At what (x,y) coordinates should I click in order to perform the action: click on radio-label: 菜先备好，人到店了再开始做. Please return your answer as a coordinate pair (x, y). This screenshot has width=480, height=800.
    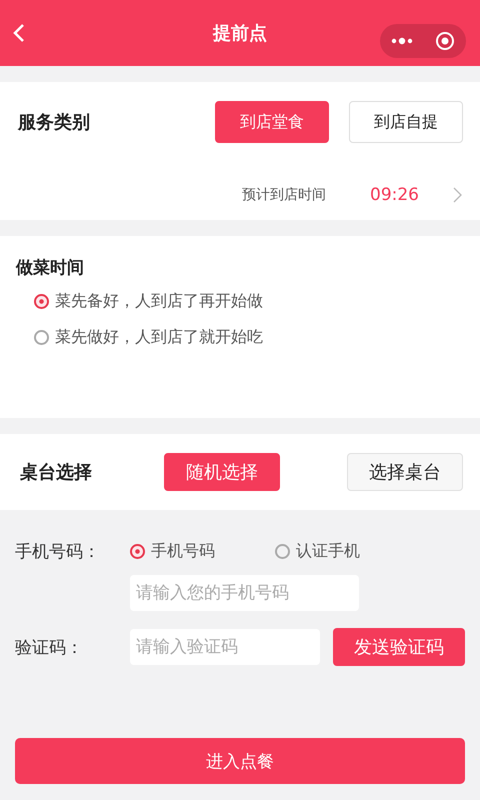
    Looking at the image, I should click on (159, 301).